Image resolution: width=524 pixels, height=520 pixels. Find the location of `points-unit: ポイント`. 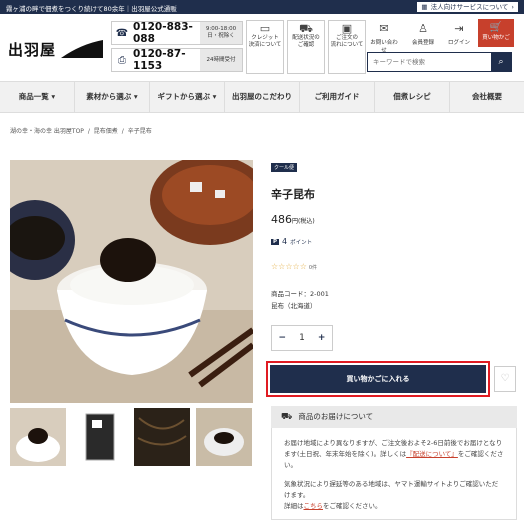

points-unit: ポイント is located at coordinates (301, 242).